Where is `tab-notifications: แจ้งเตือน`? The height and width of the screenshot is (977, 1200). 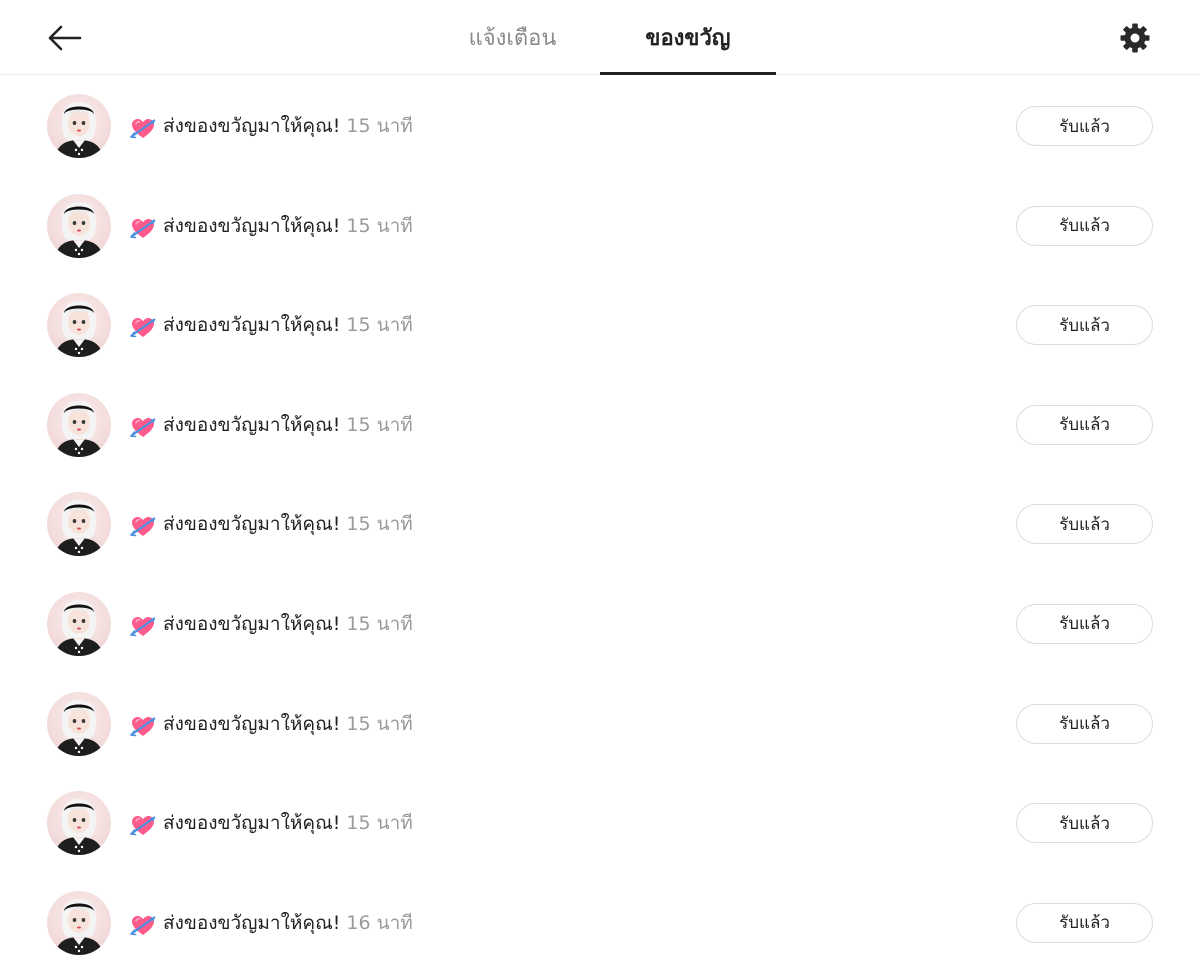
tab-notifications: แจ้งเตือน is located at coordinates (512, 37).